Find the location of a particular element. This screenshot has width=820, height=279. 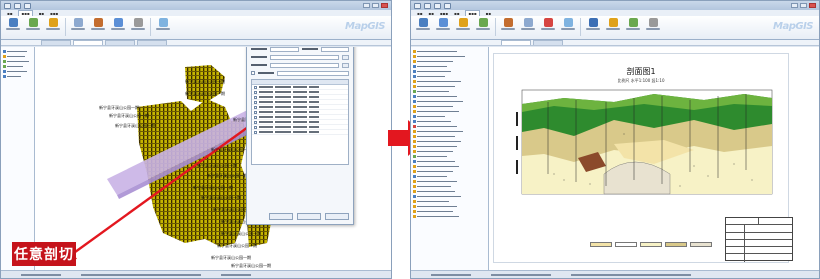

project-tree is located at coordinates (450, 158).